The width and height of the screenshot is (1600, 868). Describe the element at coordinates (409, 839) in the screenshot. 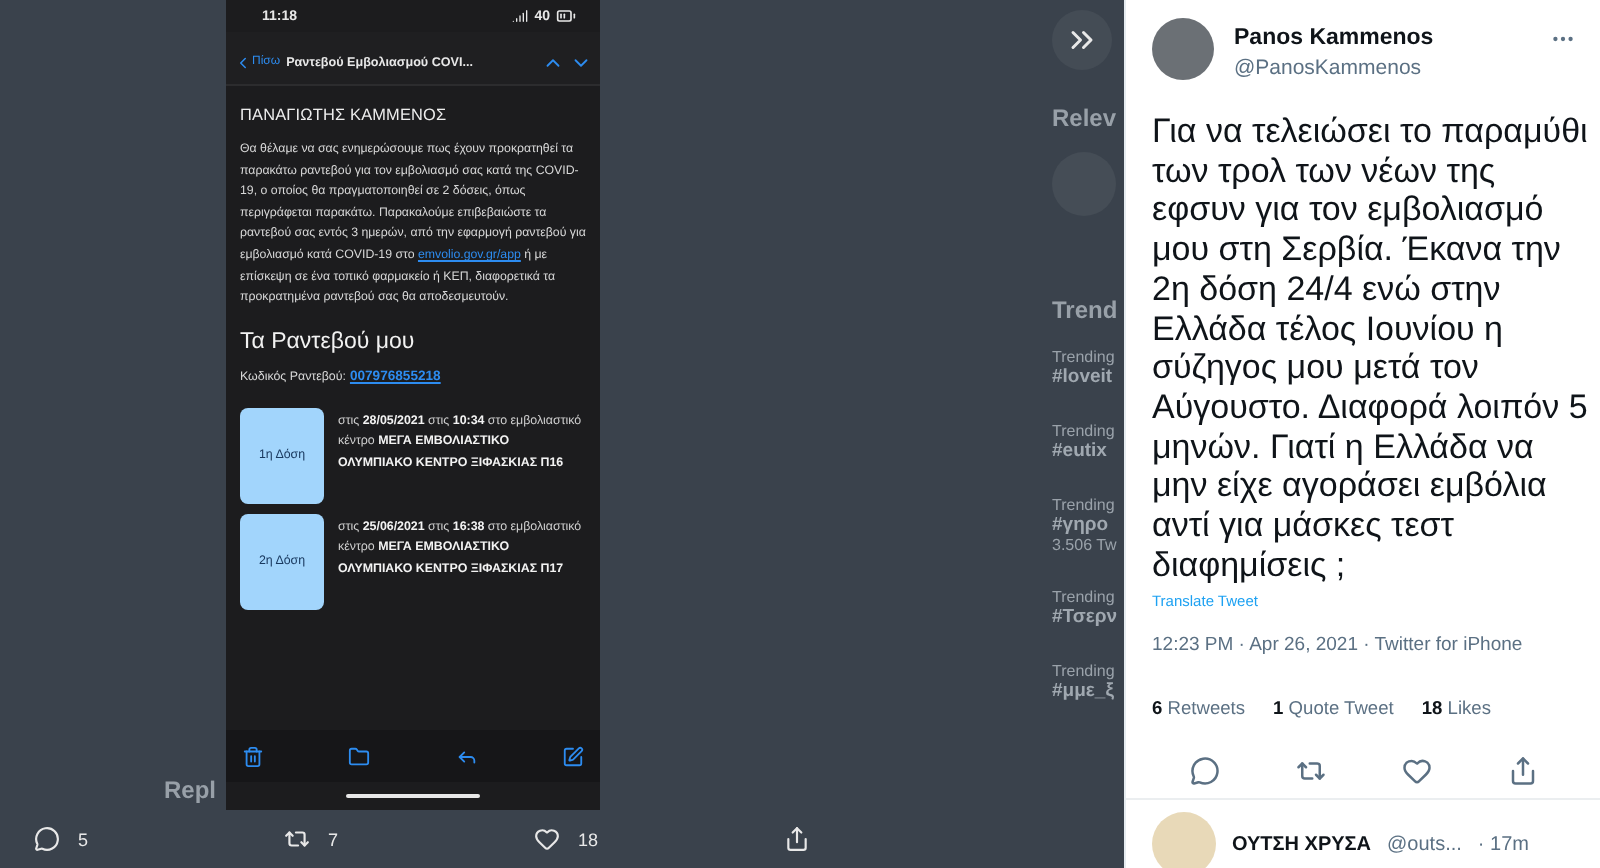

I see `retweet-button: 7` at that location.